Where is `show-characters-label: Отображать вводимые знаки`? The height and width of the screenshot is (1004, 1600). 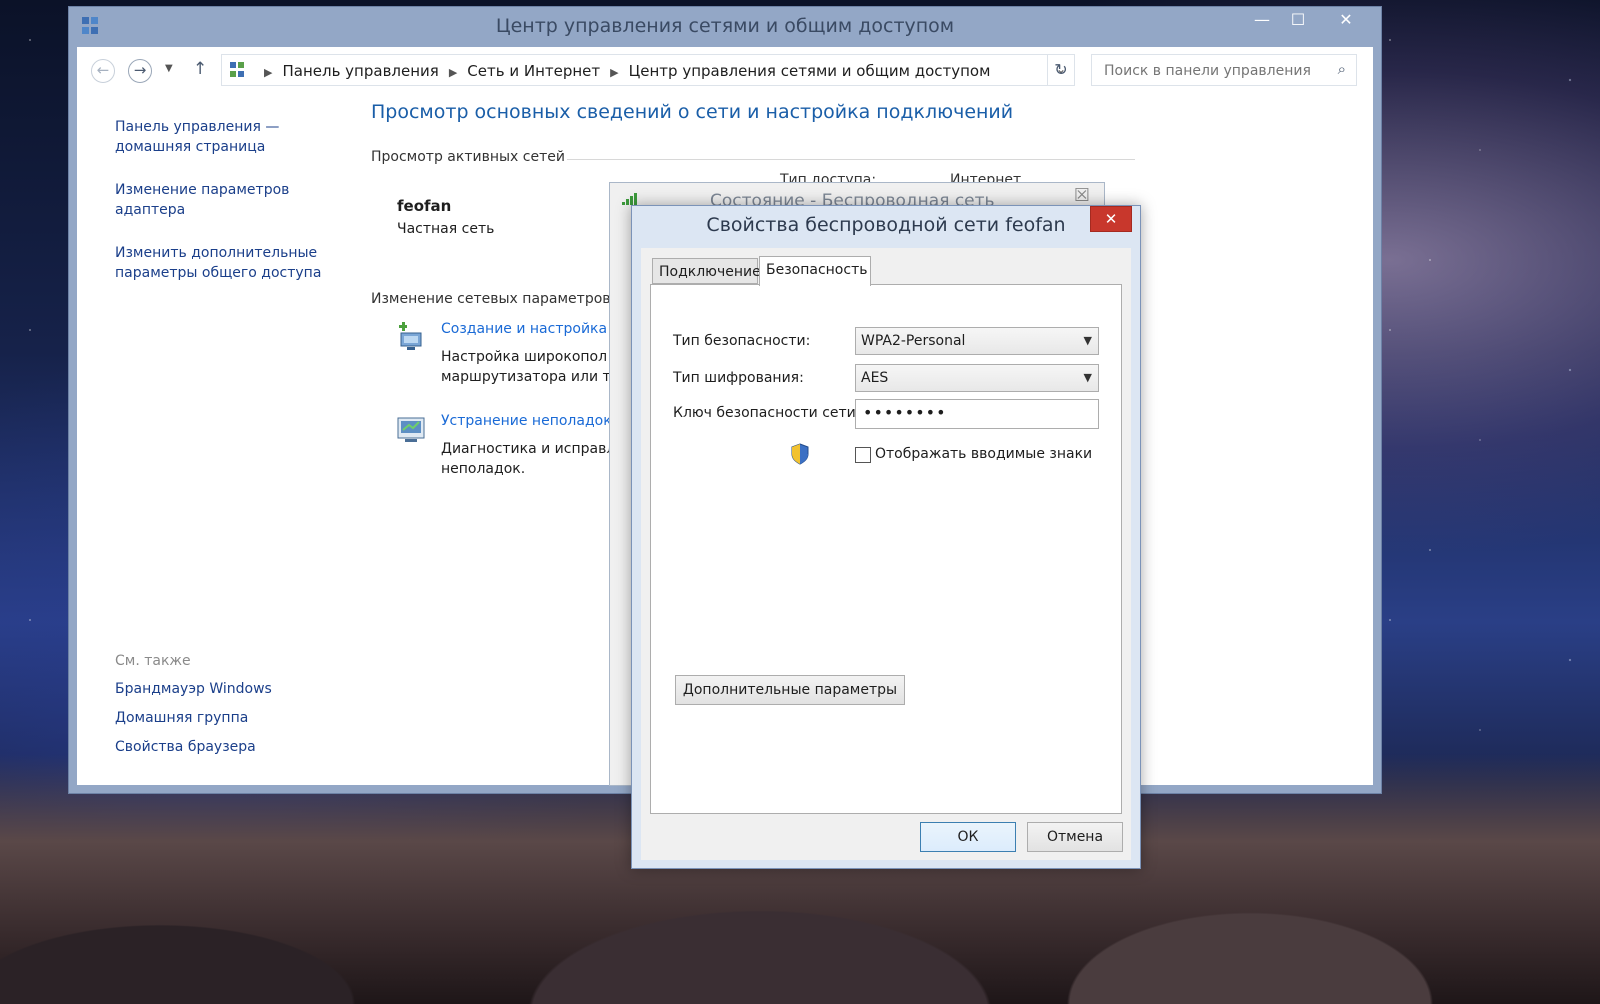 show-characters-label: Отображать вводимые знаки is located at coordinates (983, 454).